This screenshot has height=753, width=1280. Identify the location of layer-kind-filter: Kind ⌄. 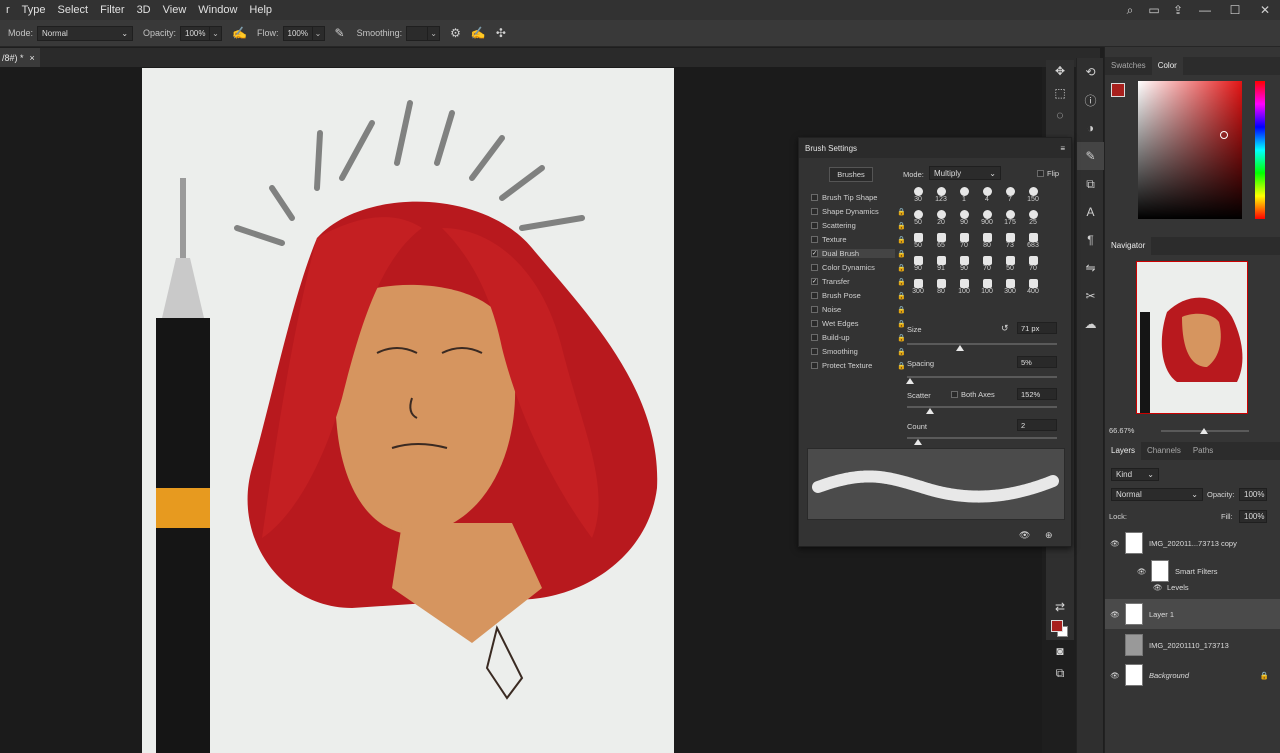
(1135, 474).